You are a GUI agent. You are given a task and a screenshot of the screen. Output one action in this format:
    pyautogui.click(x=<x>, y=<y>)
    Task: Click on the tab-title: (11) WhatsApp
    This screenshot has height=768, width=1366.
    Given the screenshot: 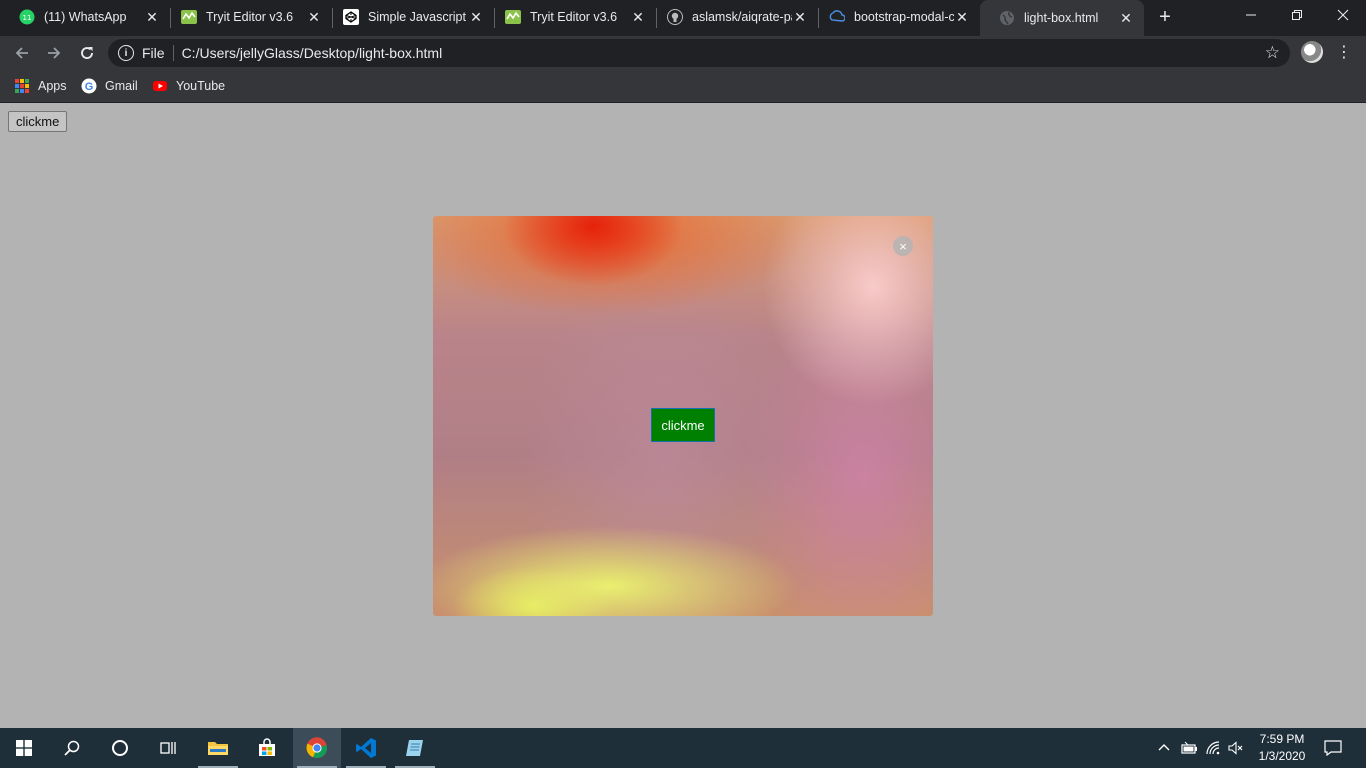 What is the action you would take?
    pyautogui.click(x=85, y=17)
    